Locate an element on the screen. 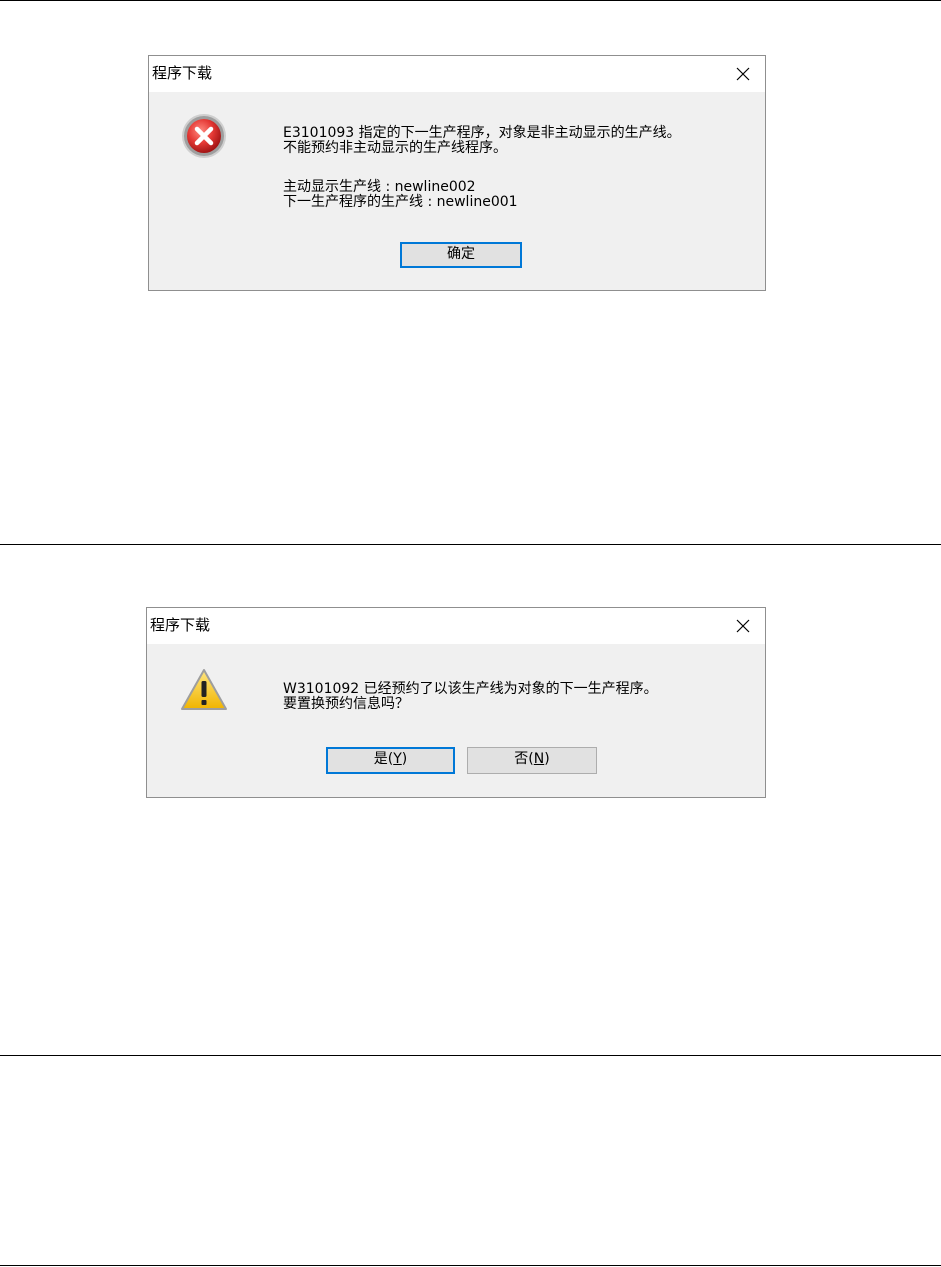  no-button: 否(N) is located at coordinates (532, 760).